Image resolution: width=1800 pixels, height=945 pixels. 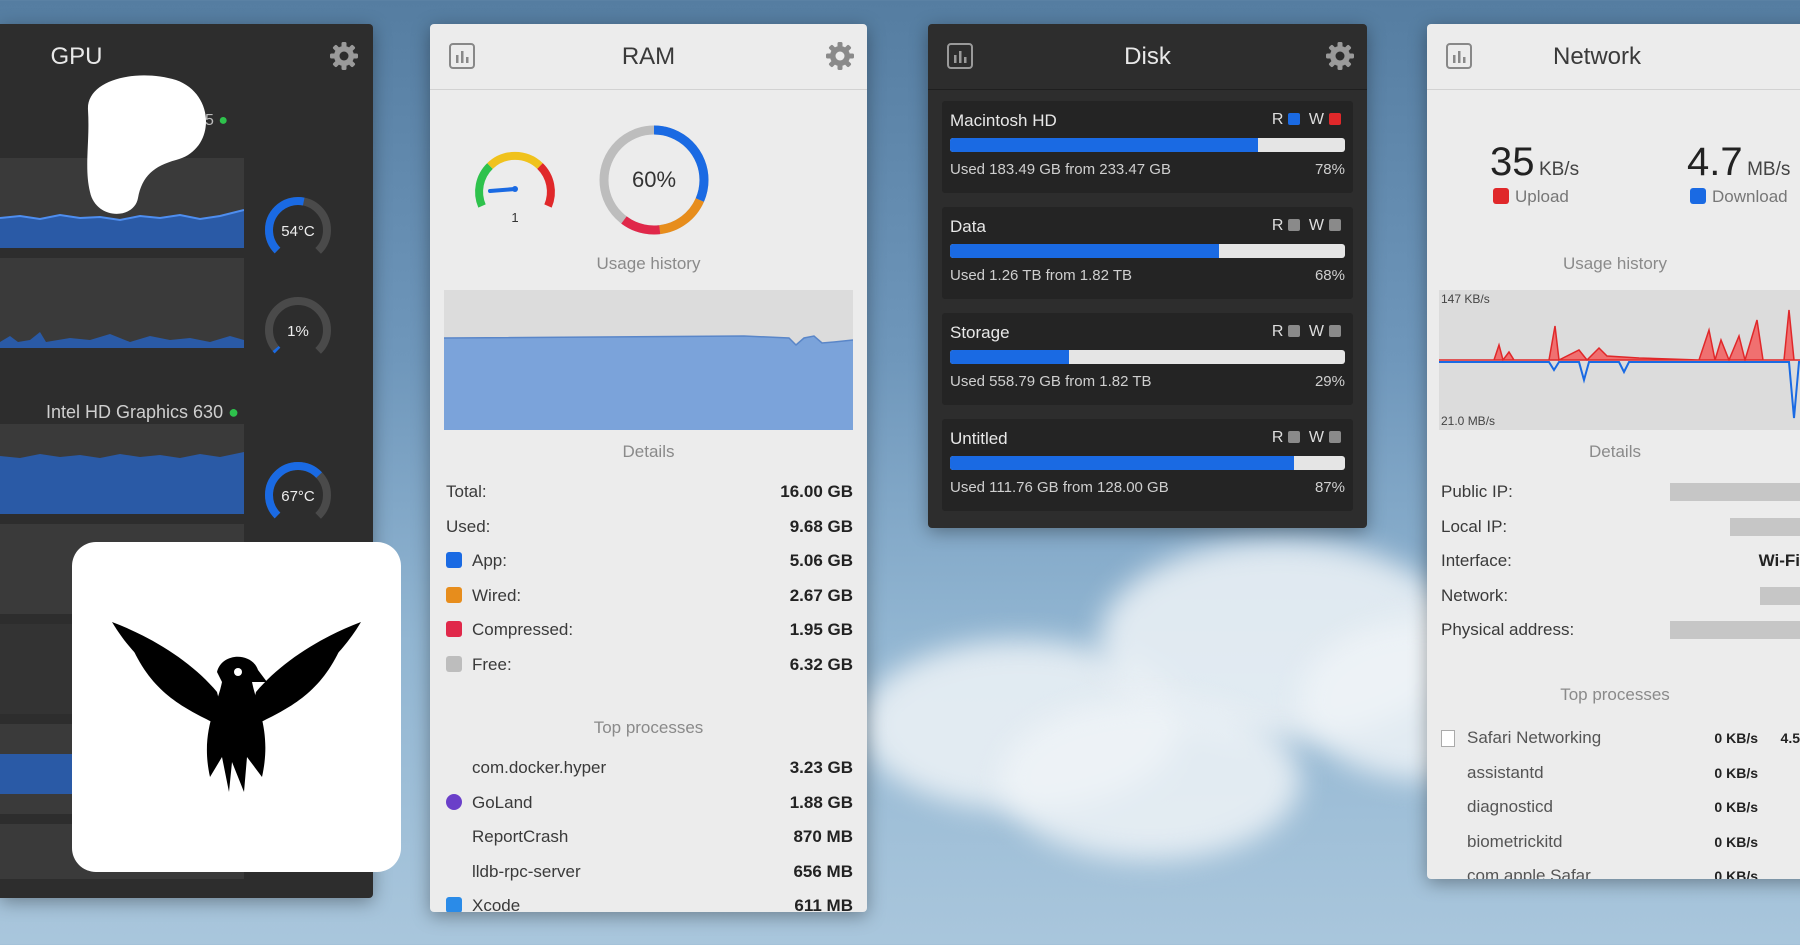 What do you see at coordinates (454, 629) in the screenshot?
I see `compressed-swatch` at bounding box center [454, 629].